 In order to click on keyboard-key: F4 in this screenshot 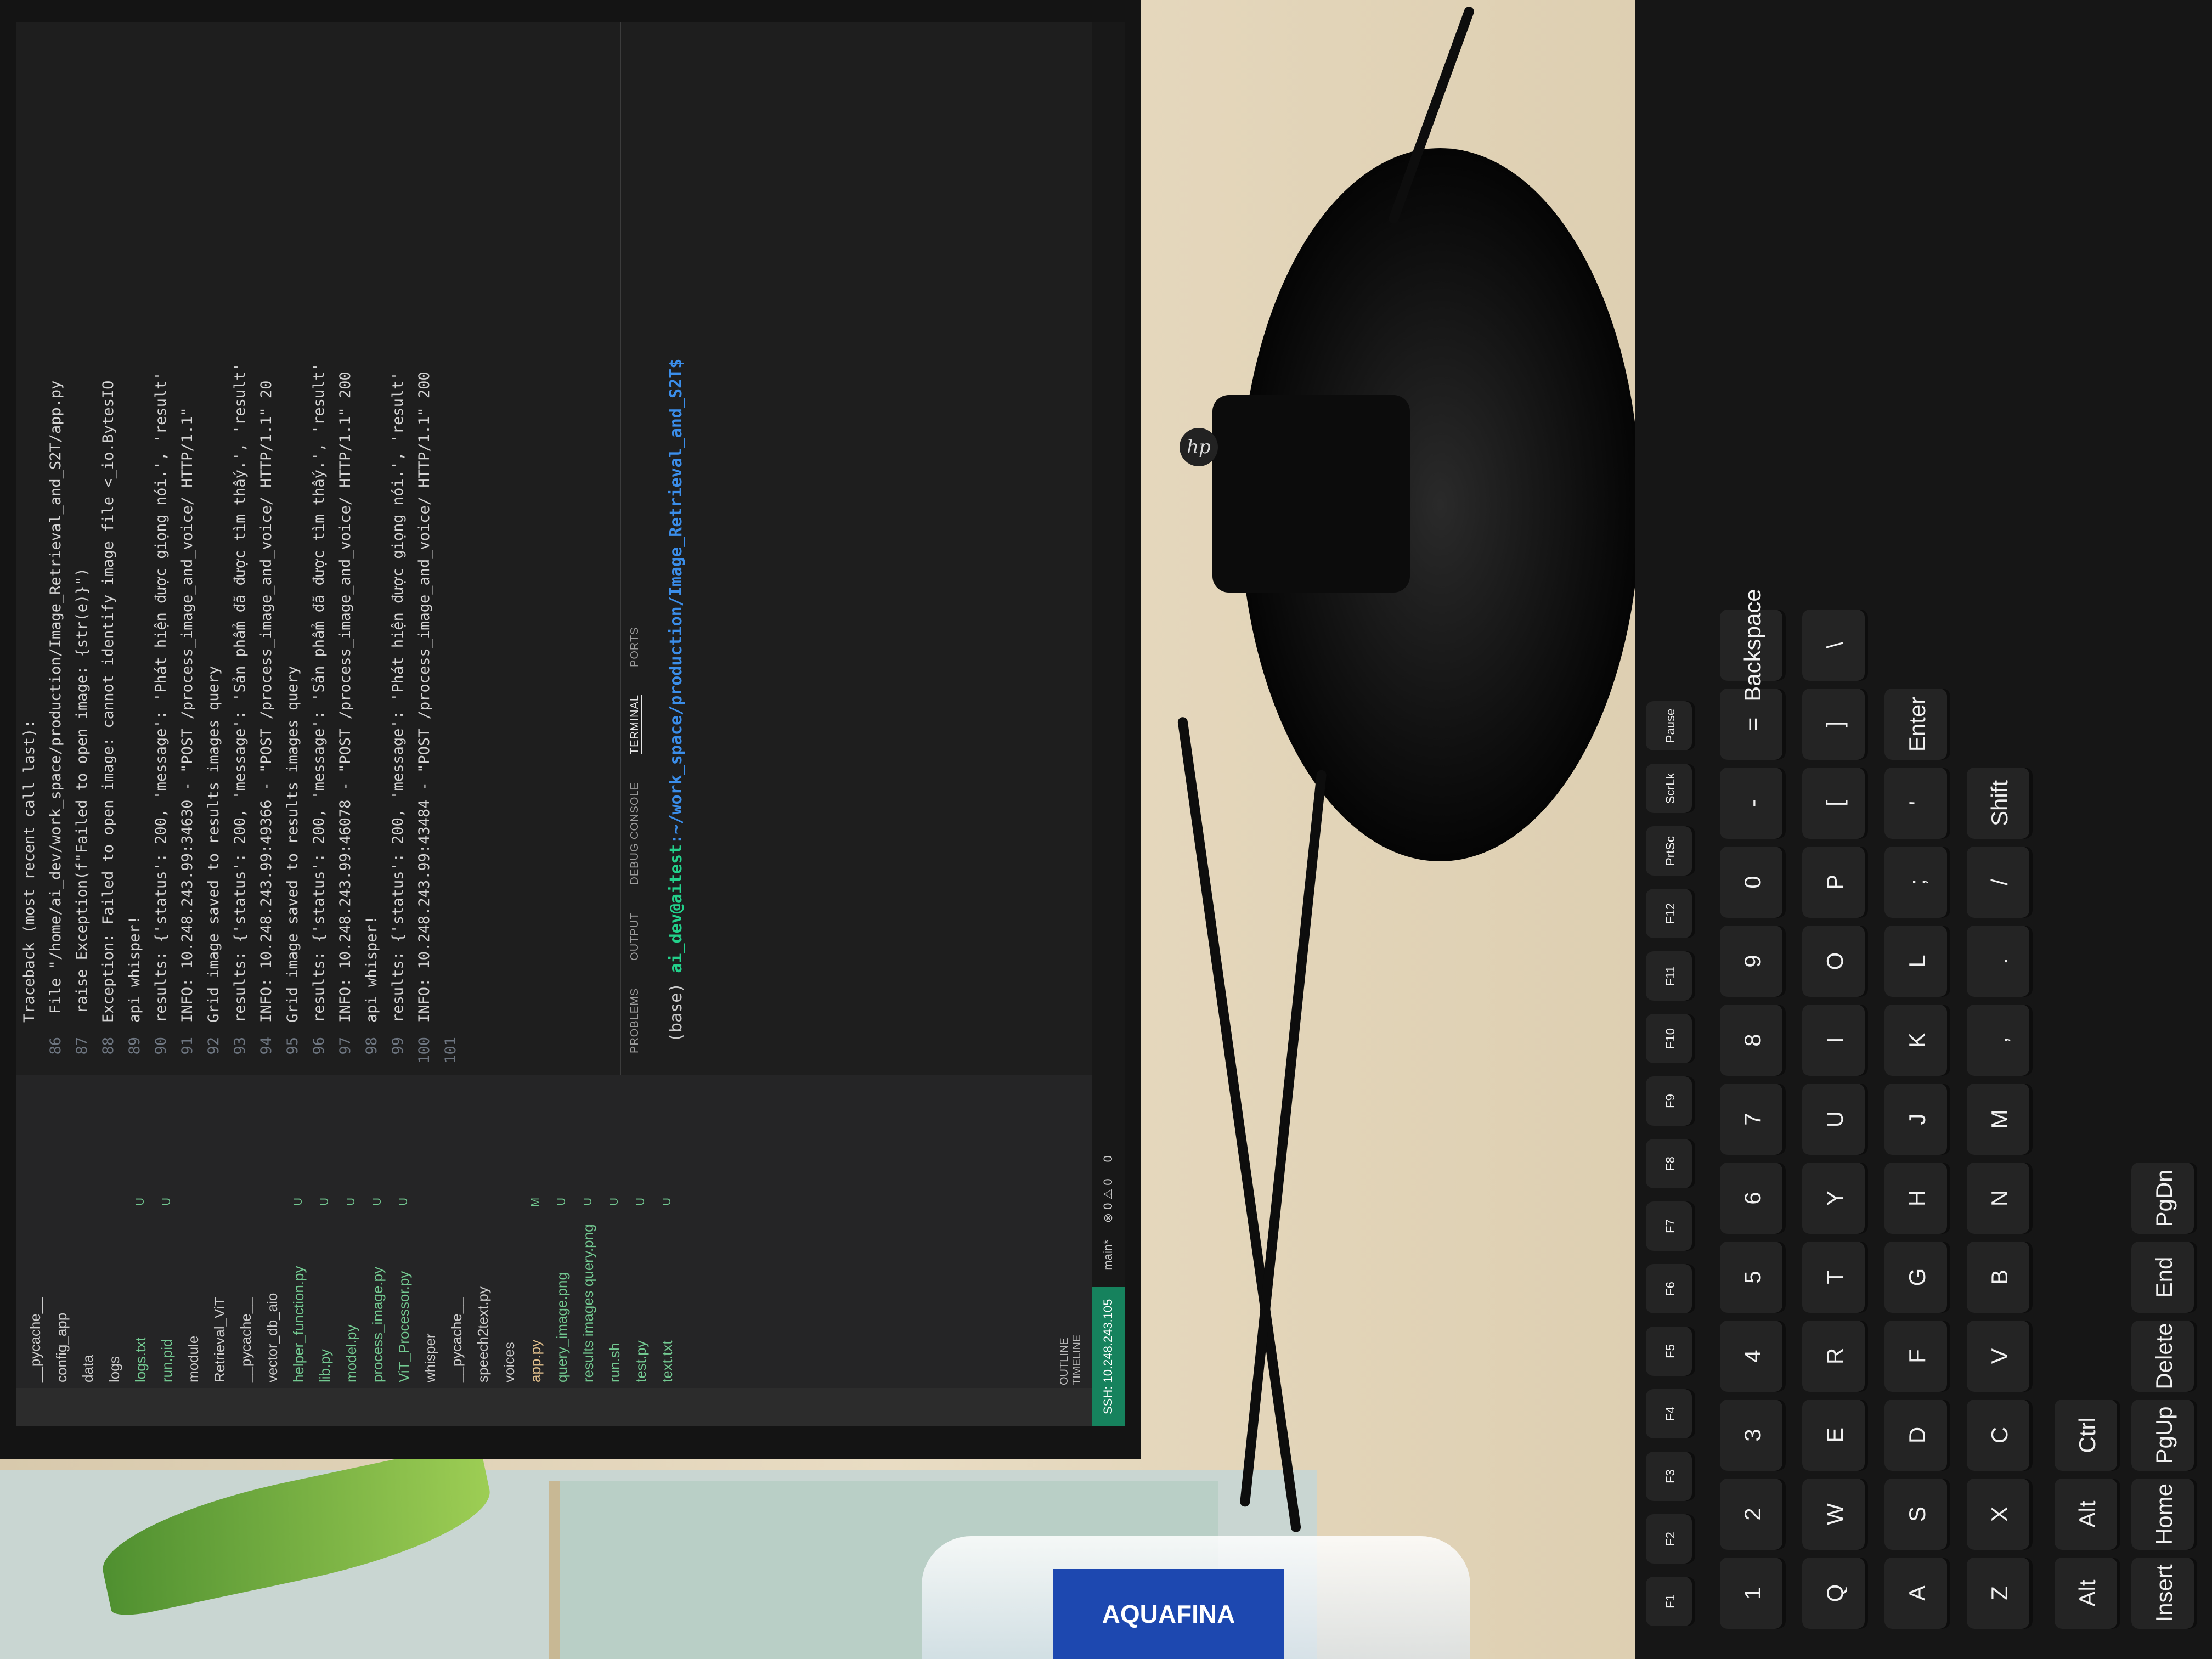, I will do `click(1671, 1414)`.